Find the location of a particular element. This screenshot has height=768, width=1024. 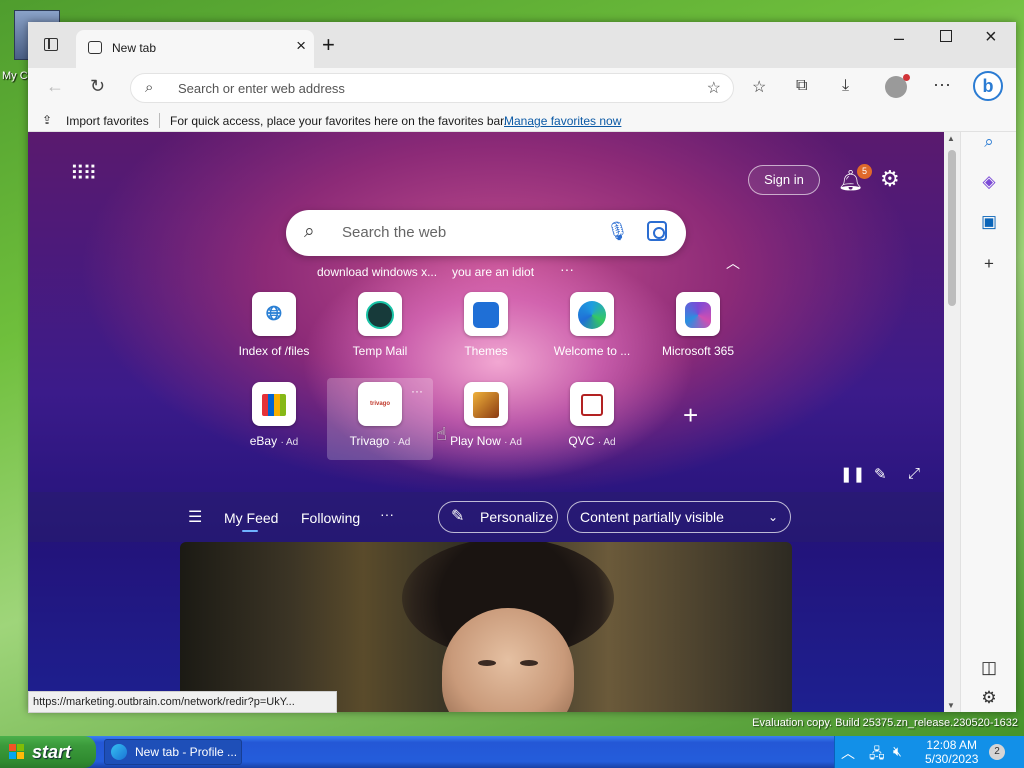

scroll-up-icon: ▲ is located at coordinates (951, 138).